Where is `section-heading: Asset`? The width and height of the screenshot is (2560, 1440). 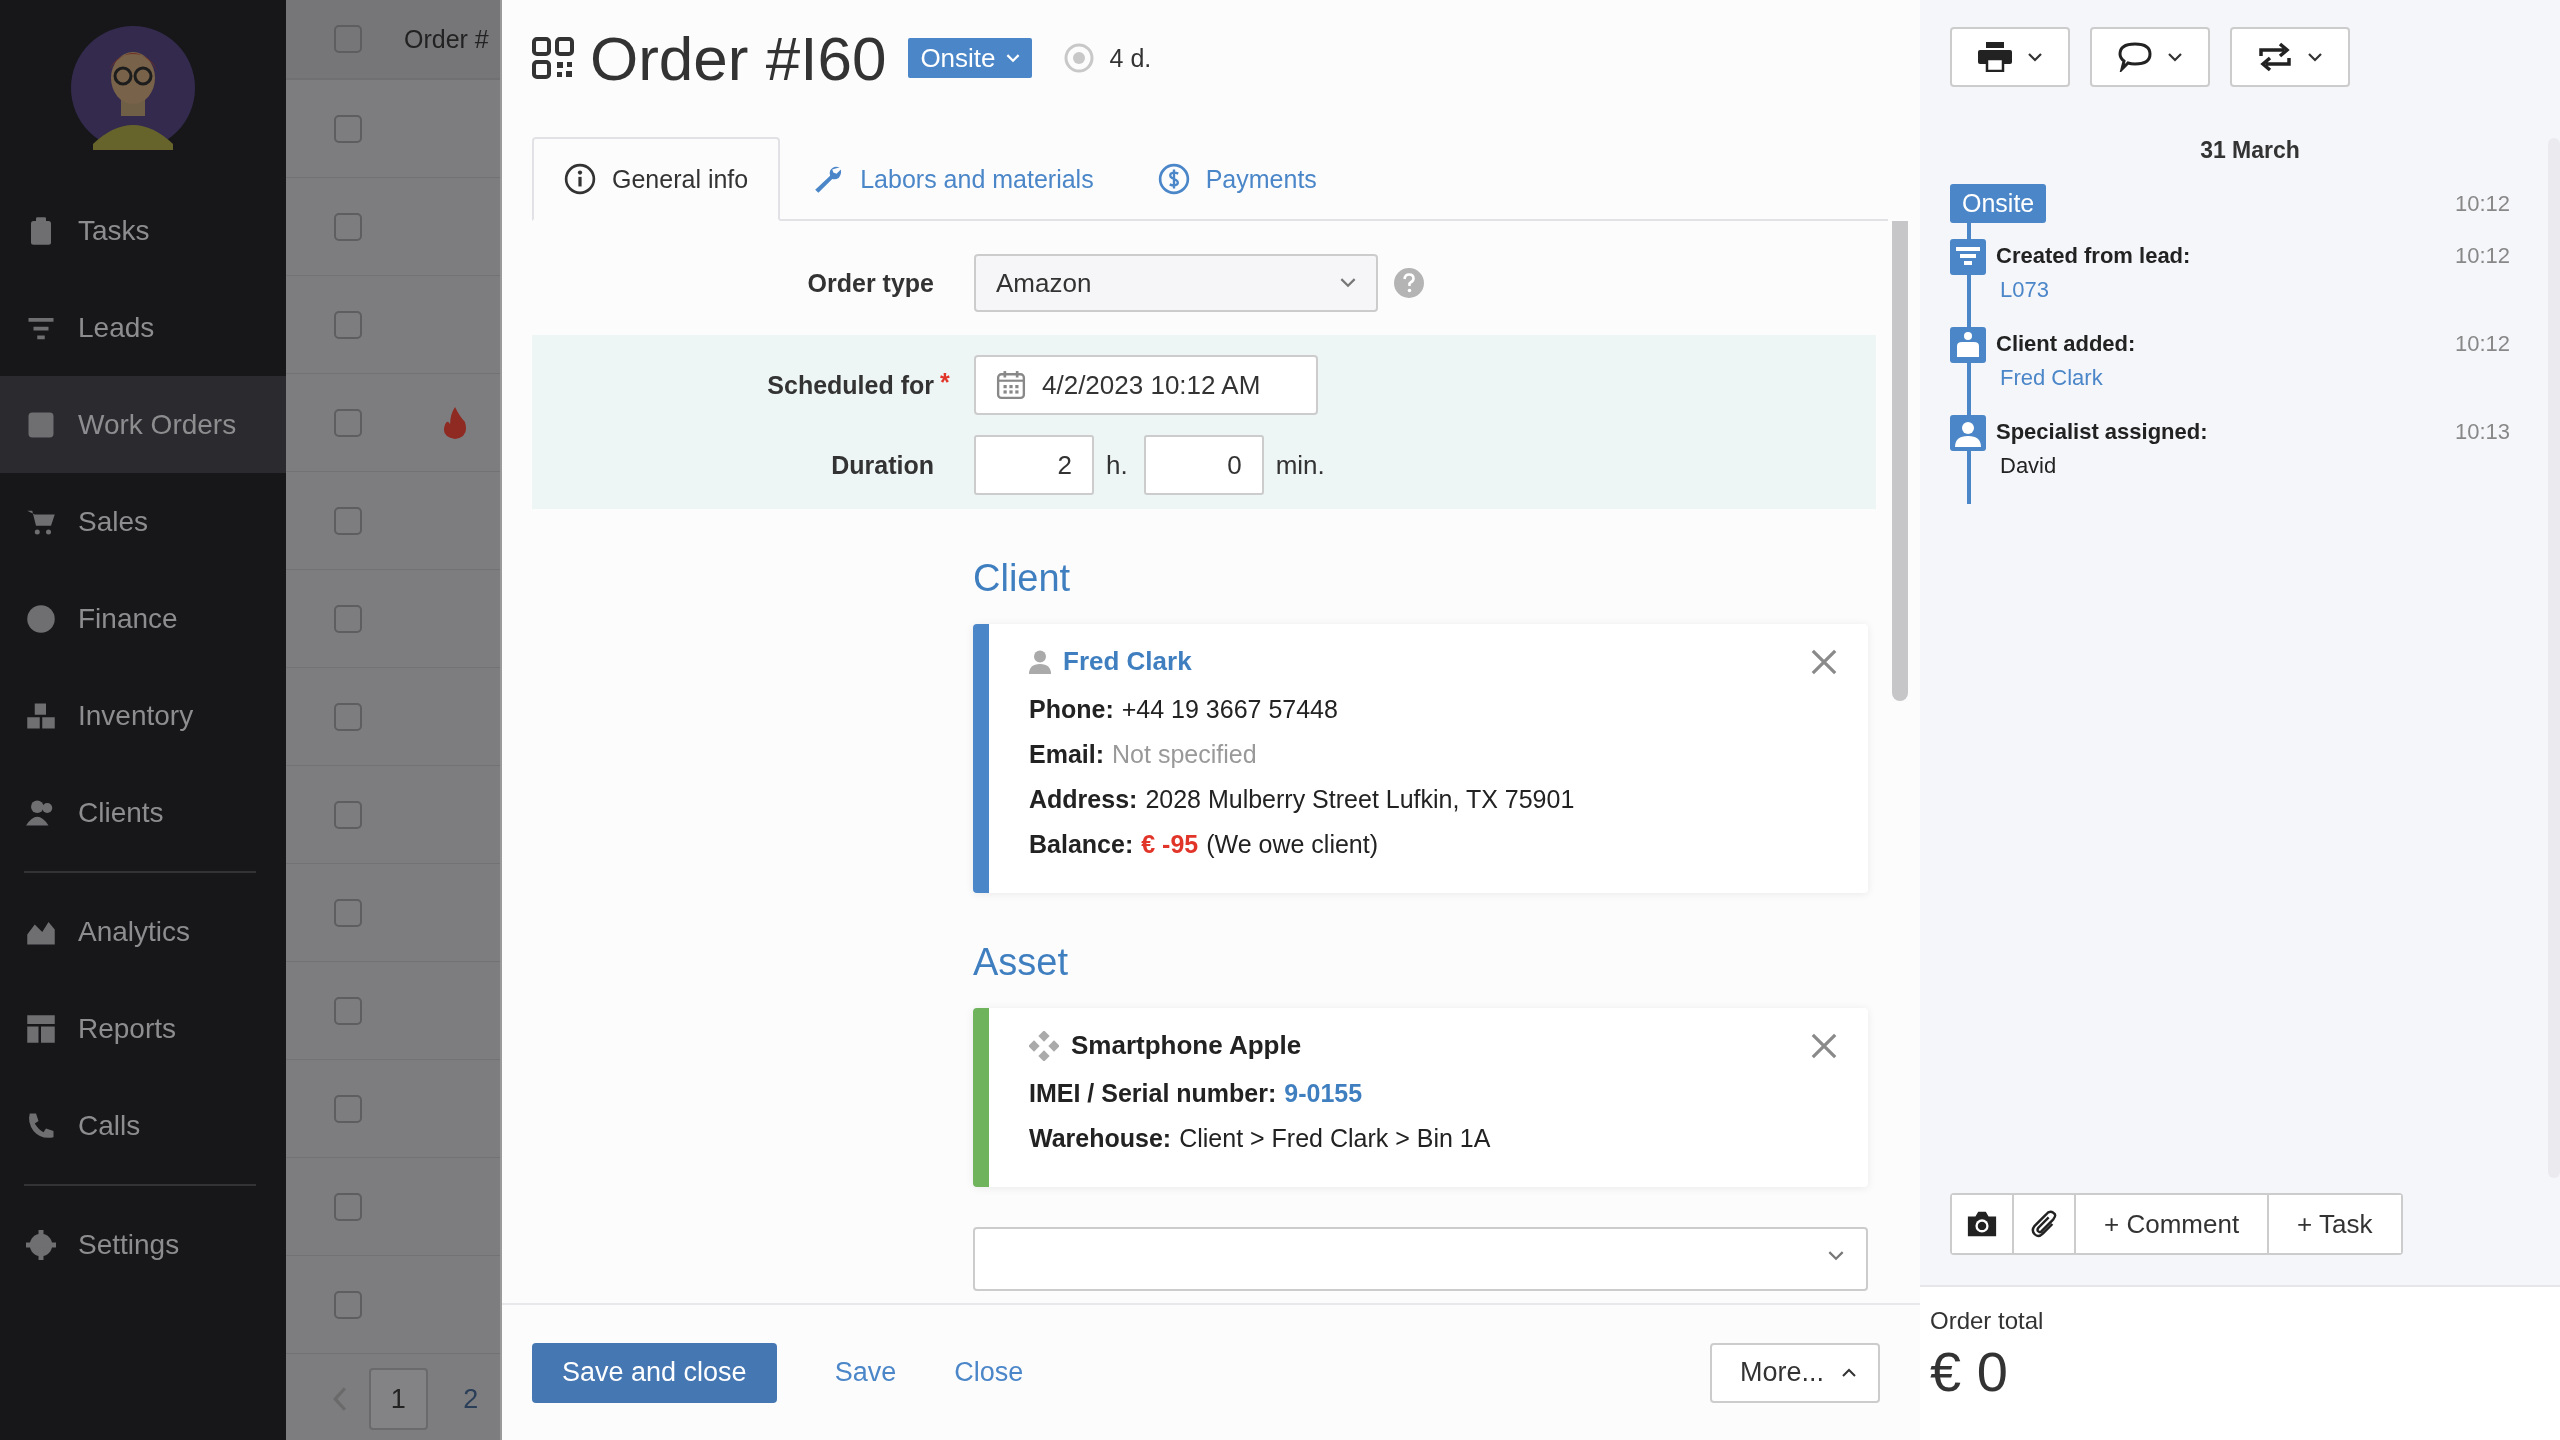 section-heading: Asset is located at coordinates (1021, 962).